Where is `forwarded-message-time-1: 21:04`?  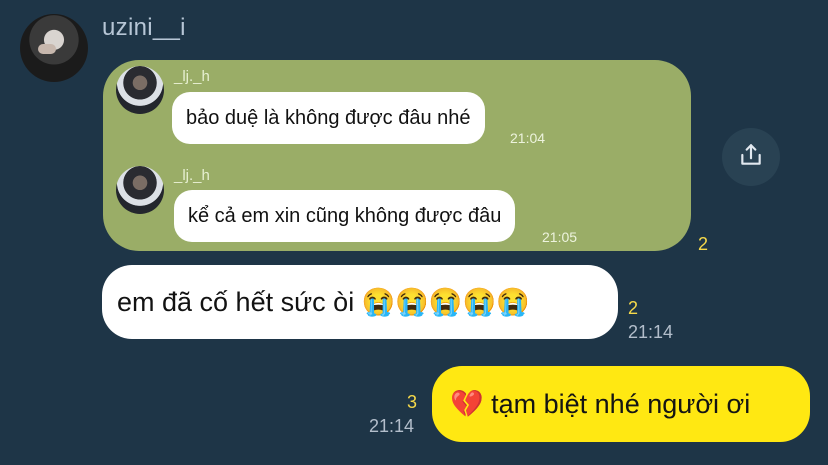
forwarded-message-time-1: 21:04 is located at coordinates (528, 138).